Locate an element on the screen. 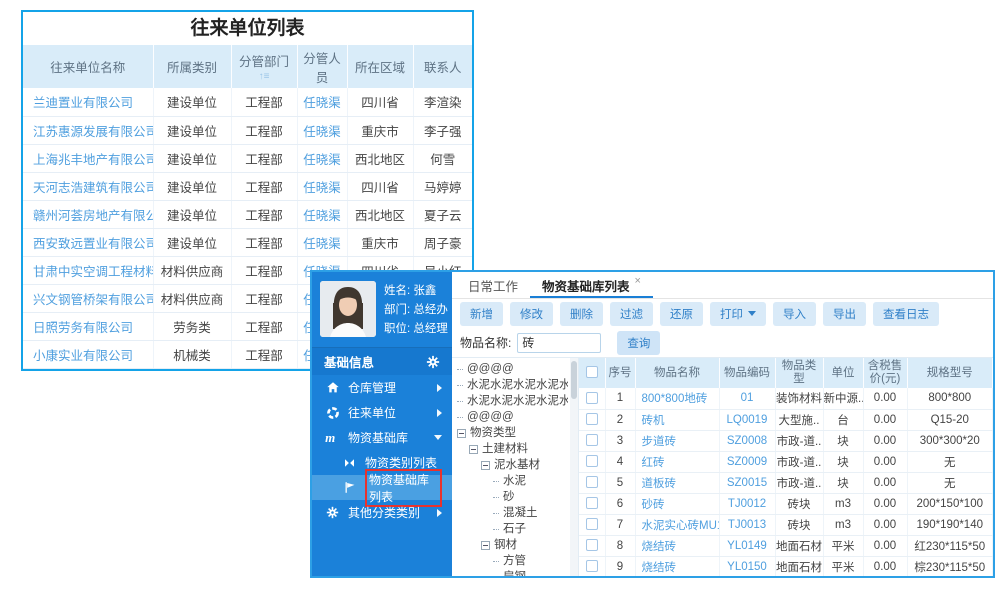  table-row: 西安致远置业有限公司 建设单位 工程部 任晓渠 重庆市 周子豪 is located at coordinates (247, 242).